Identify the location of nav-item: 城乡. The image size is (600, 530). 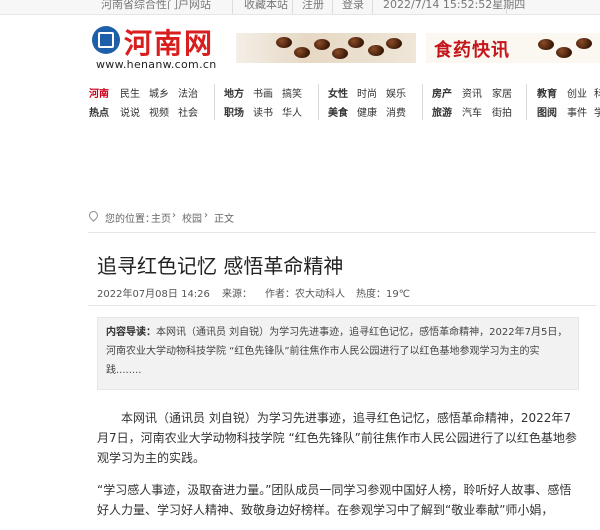
(159, 92).